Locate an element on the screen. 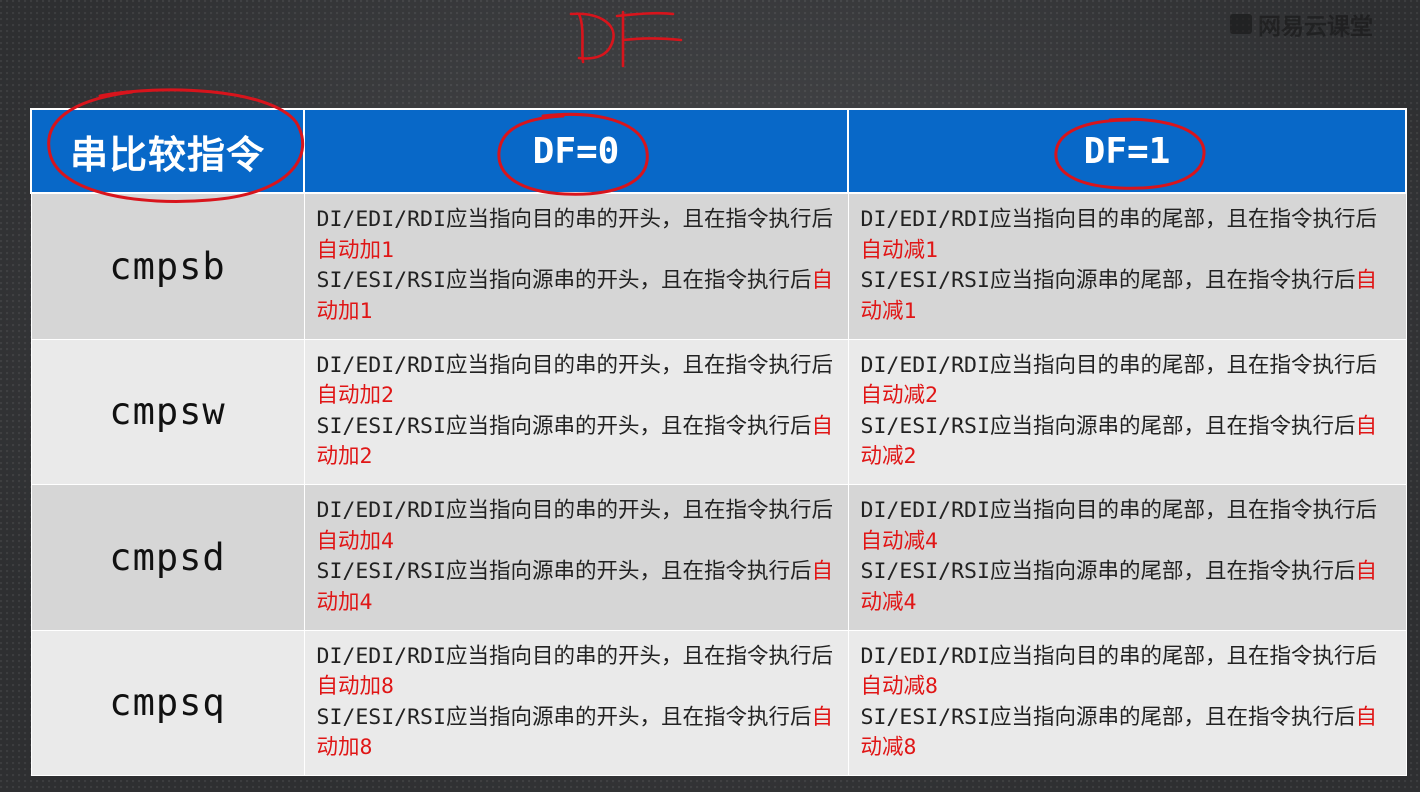  di-action: 自动加8 is located at coordinates (355, 687).